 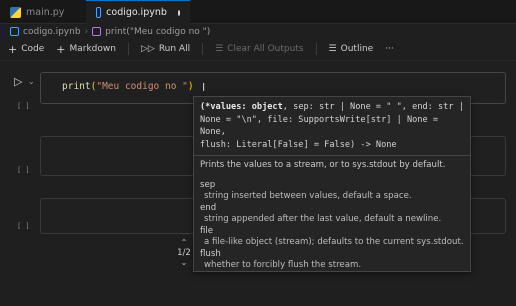 I want to click on run-all-label: Run All, so click(x=174, y=49).